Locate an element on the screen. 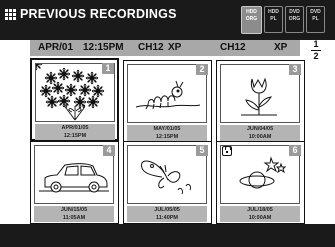 Image resolution: width=335 pixels, height=247 pixels. recording-caption: JUN/04/05 10:00AM is located at coordinates (260, 133).